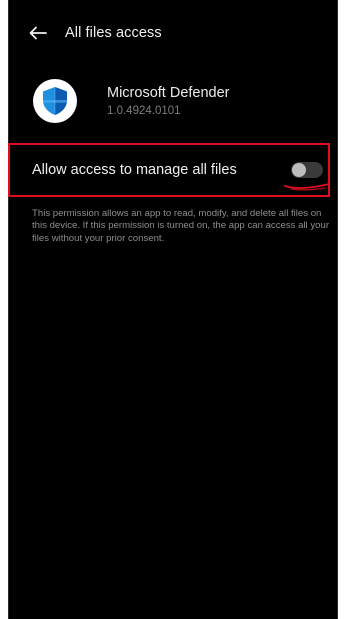 The width and height of the screenshot is (347, 619). I want to click on header-bar: All files access, so click(173, 33).